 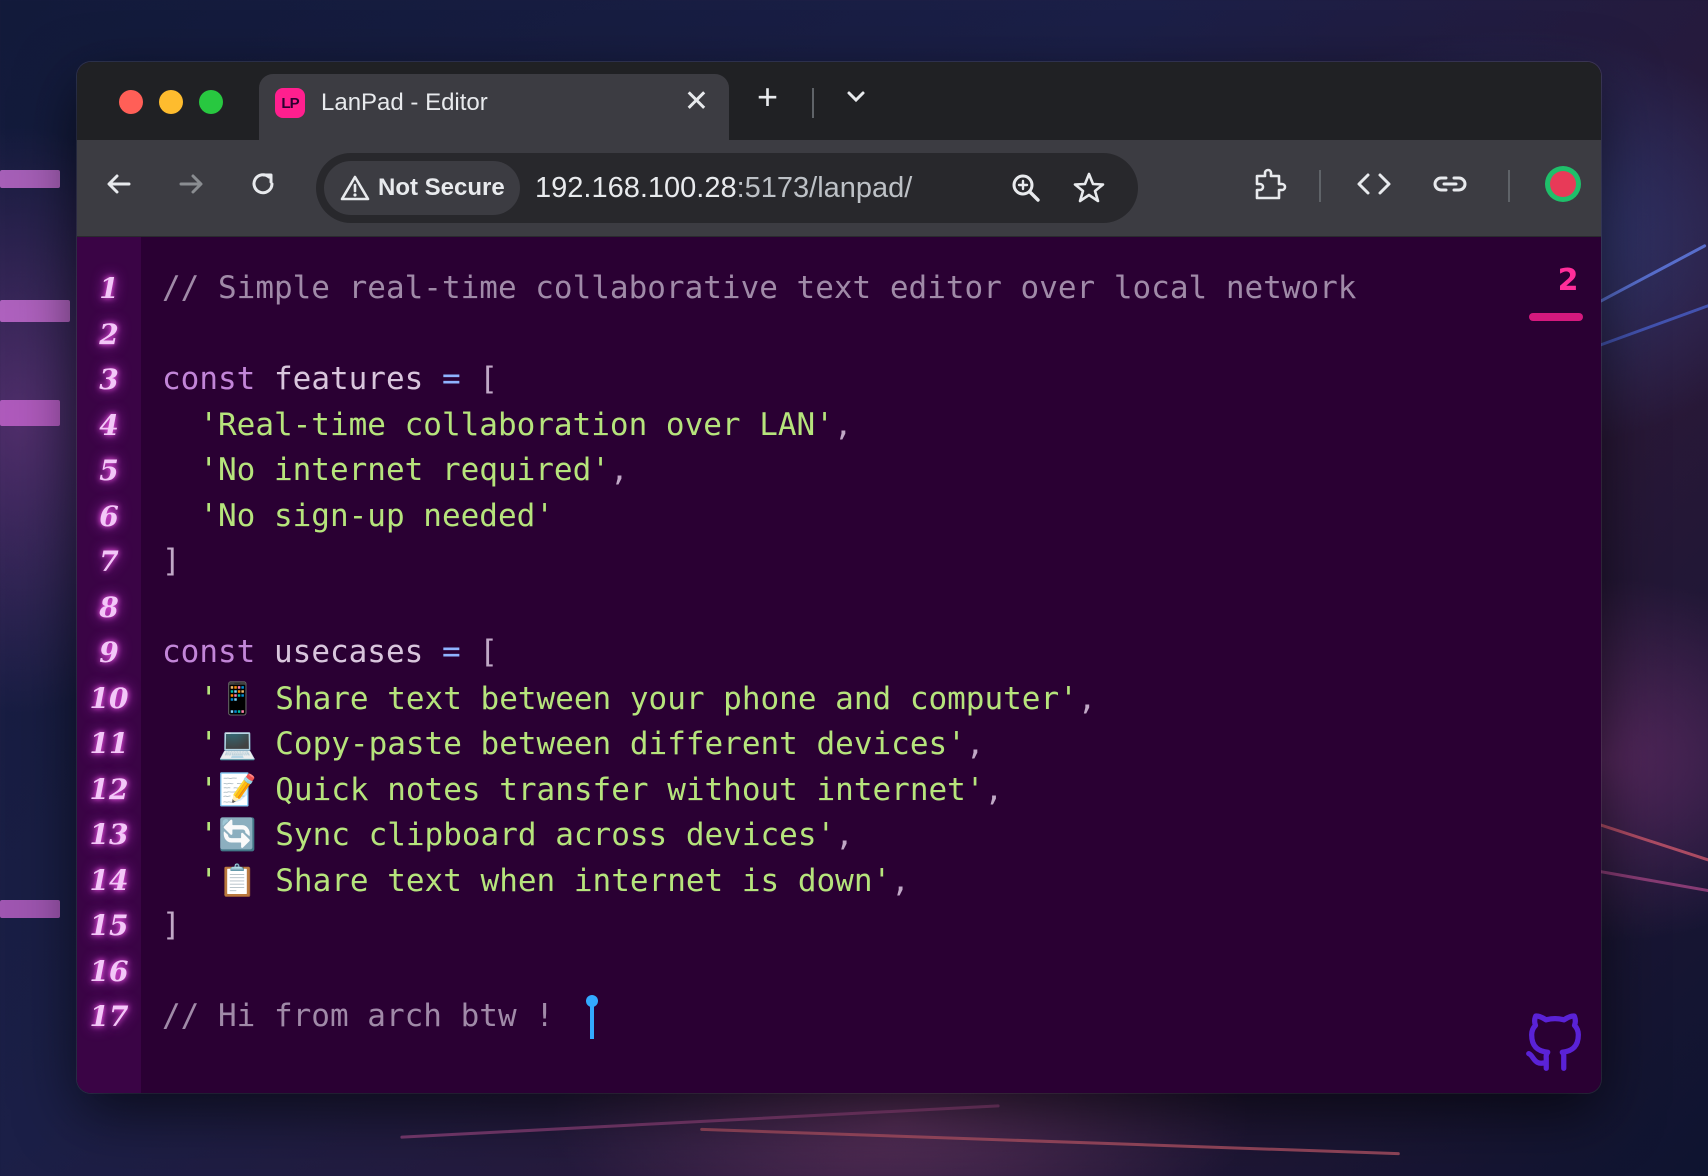 What do you see at coordinates (824, 188) in the screenshot?
I see `url-path: :5173/lanpad/` at bounding box center [824, 188].